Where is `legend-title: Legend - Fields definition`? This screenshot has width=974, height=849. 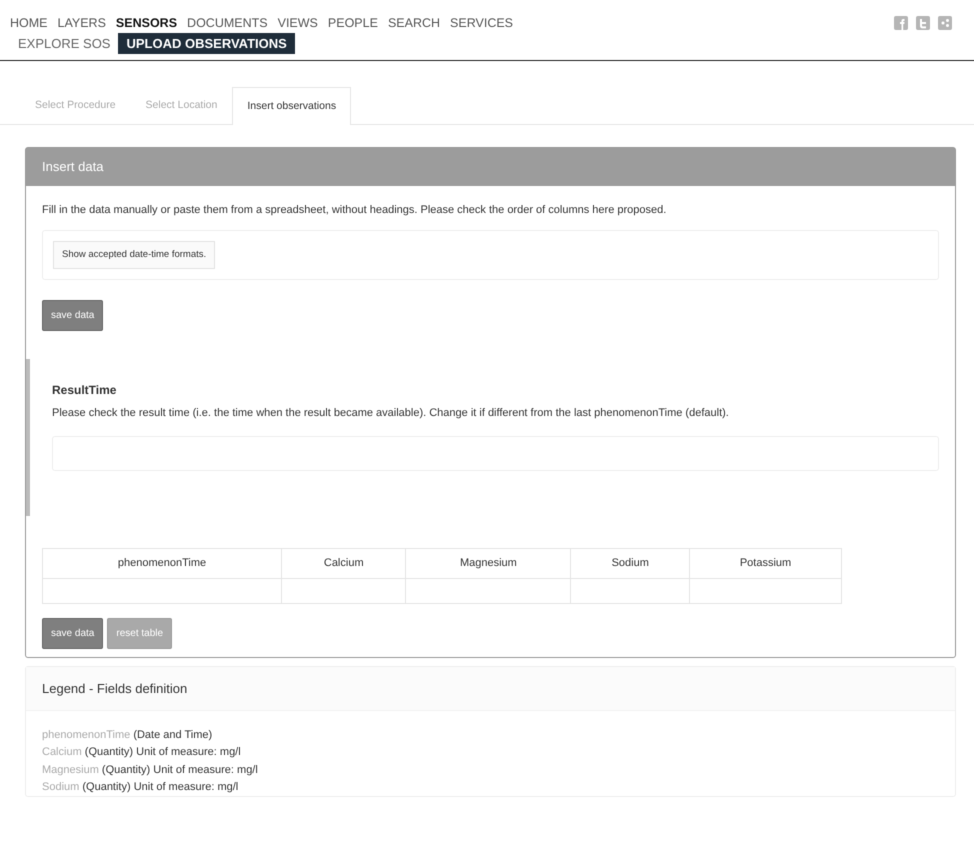
legend-title: Legend - Fields definition is located at coordinates (490, 689).